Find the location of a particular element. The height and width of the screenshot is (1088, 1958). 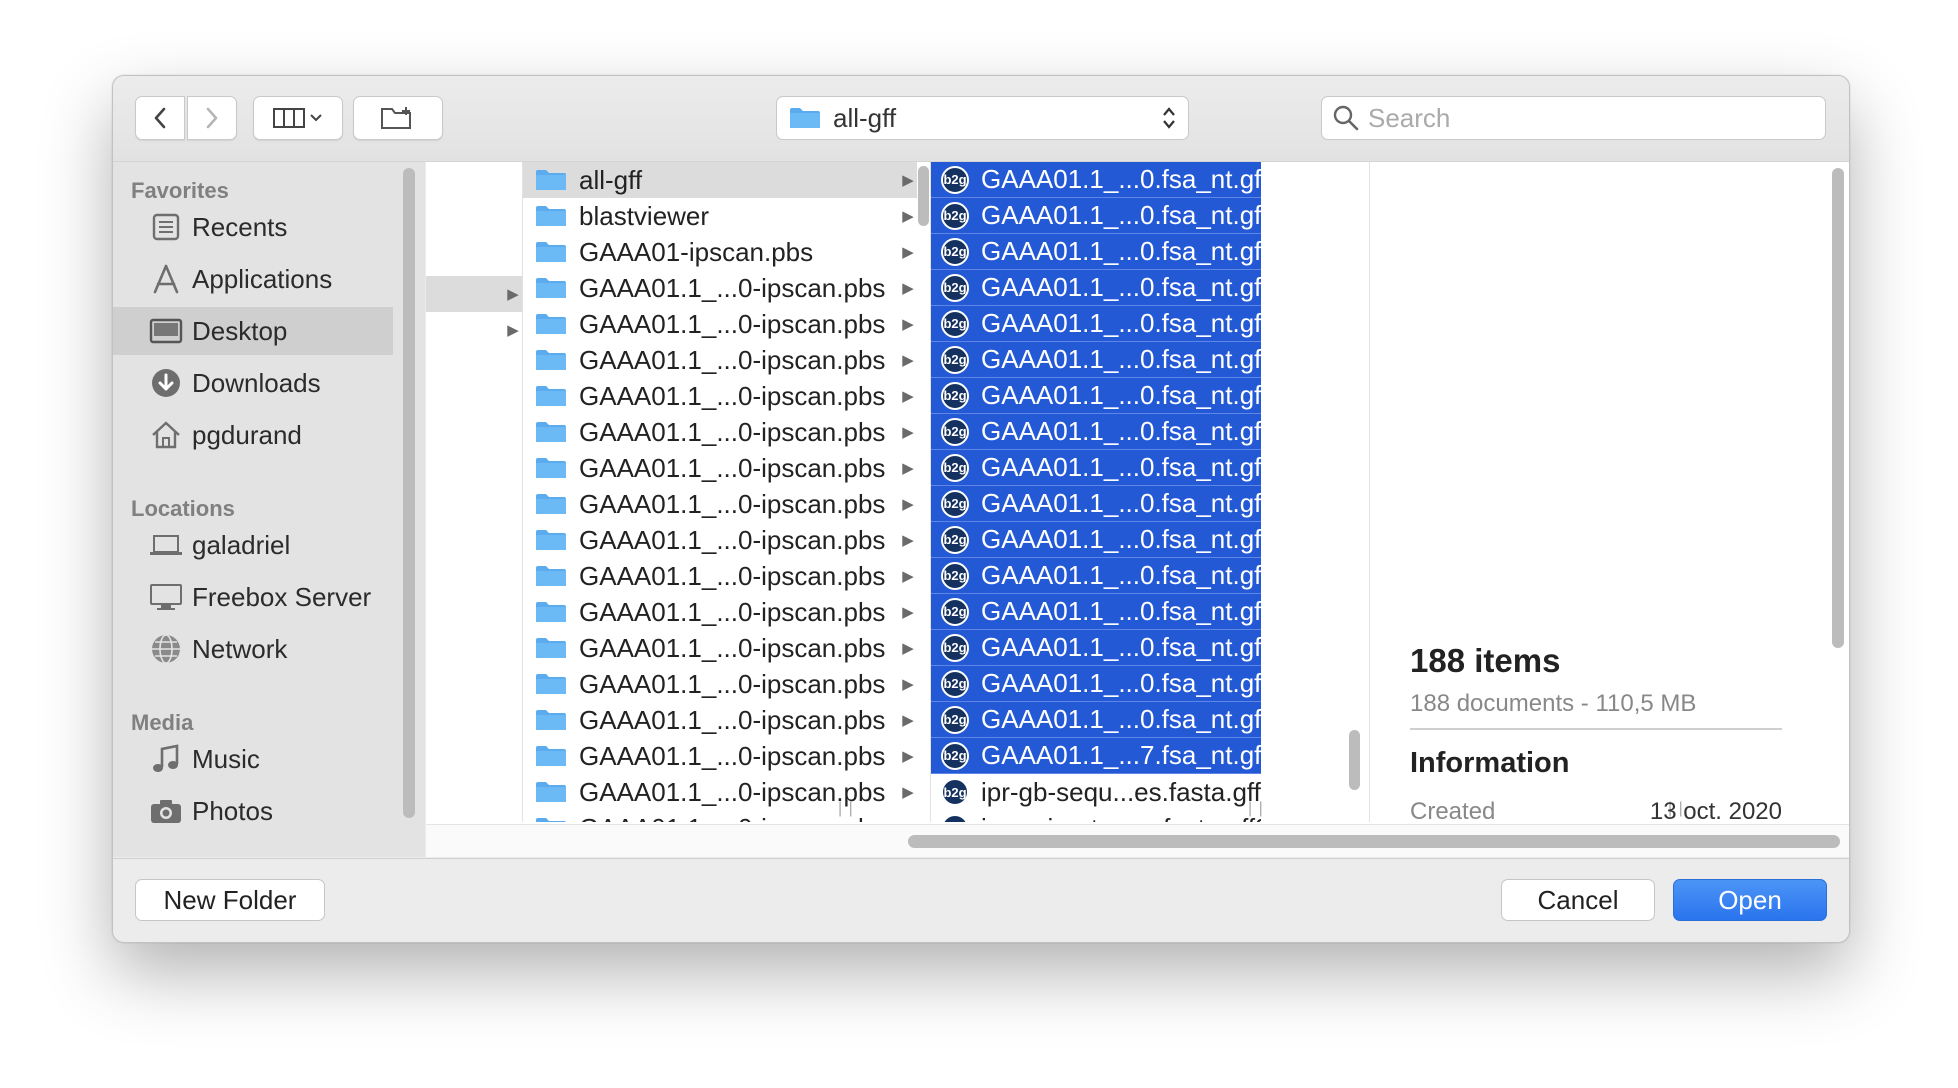

new-folder-toolbar-button is located at coordinates (398, 118).